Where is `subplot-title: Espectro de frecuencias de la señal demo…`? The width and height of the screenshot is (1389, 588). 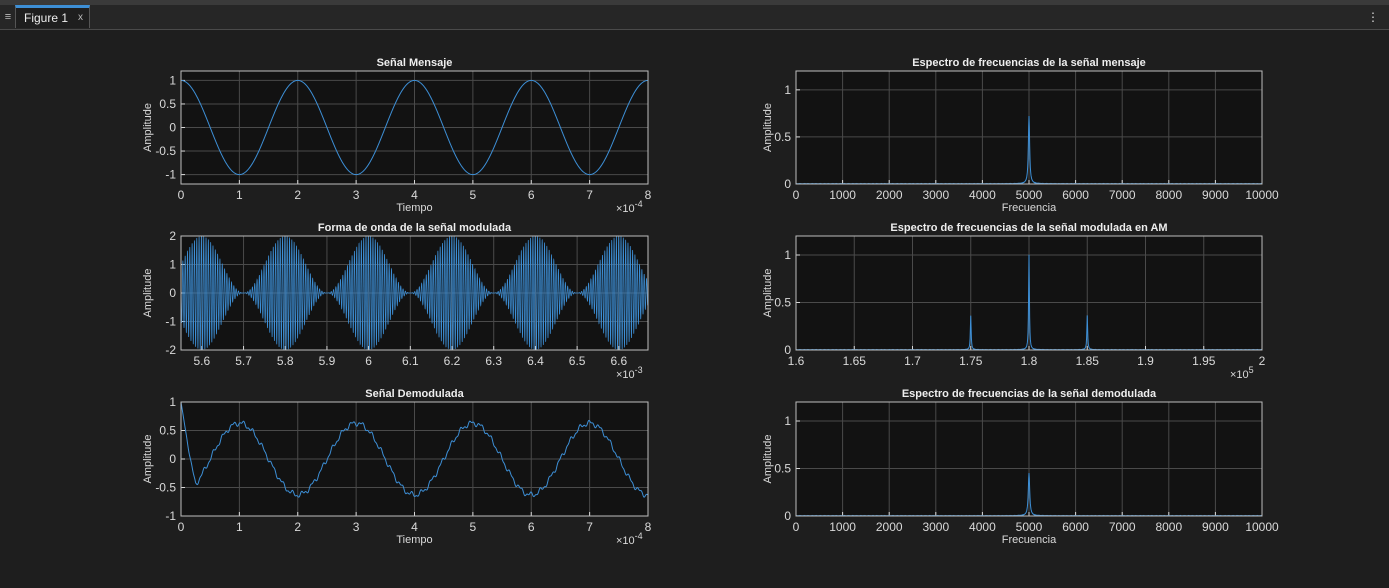 subplot-title: Espectro de frecuencias de la señal demo… is located at coordinates (1029, 394).